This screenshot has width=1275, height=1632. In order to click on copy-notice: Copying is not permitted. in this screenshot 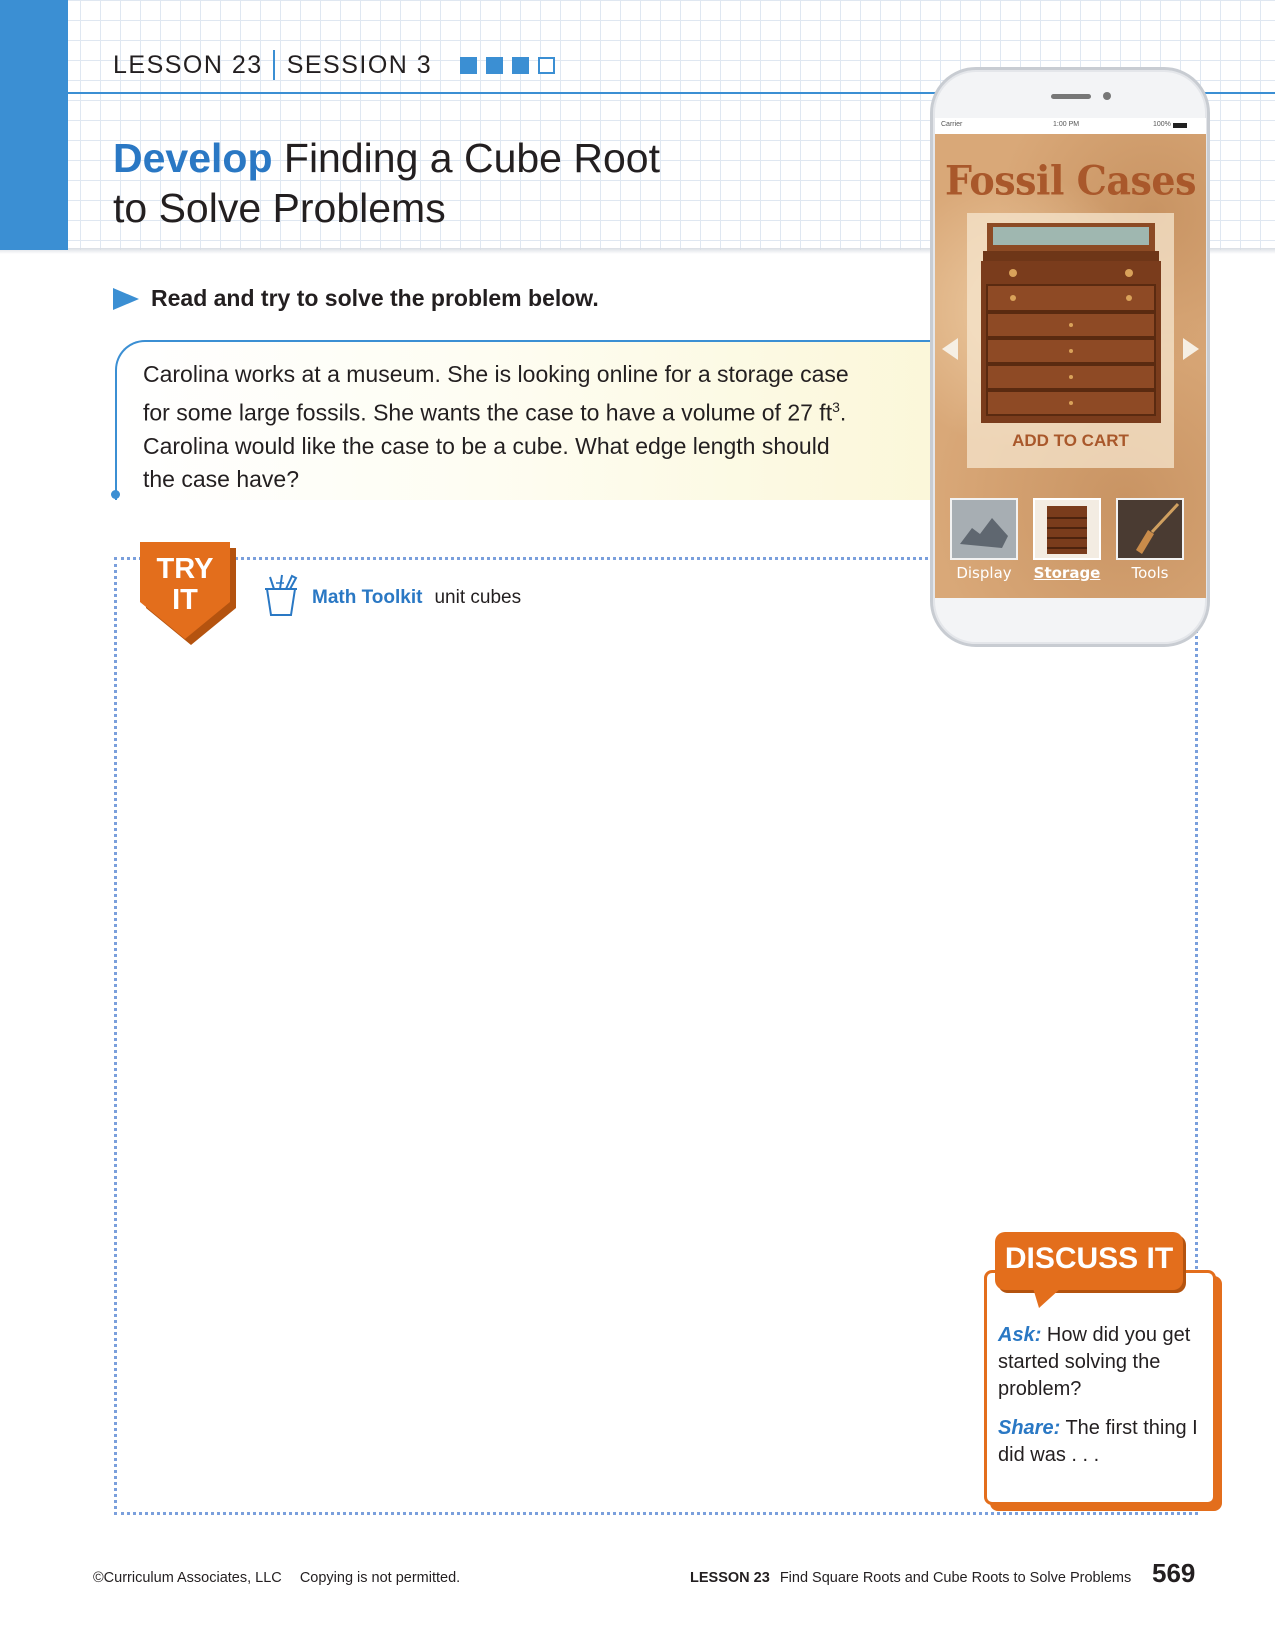, I will do `click(380, 1578)`.